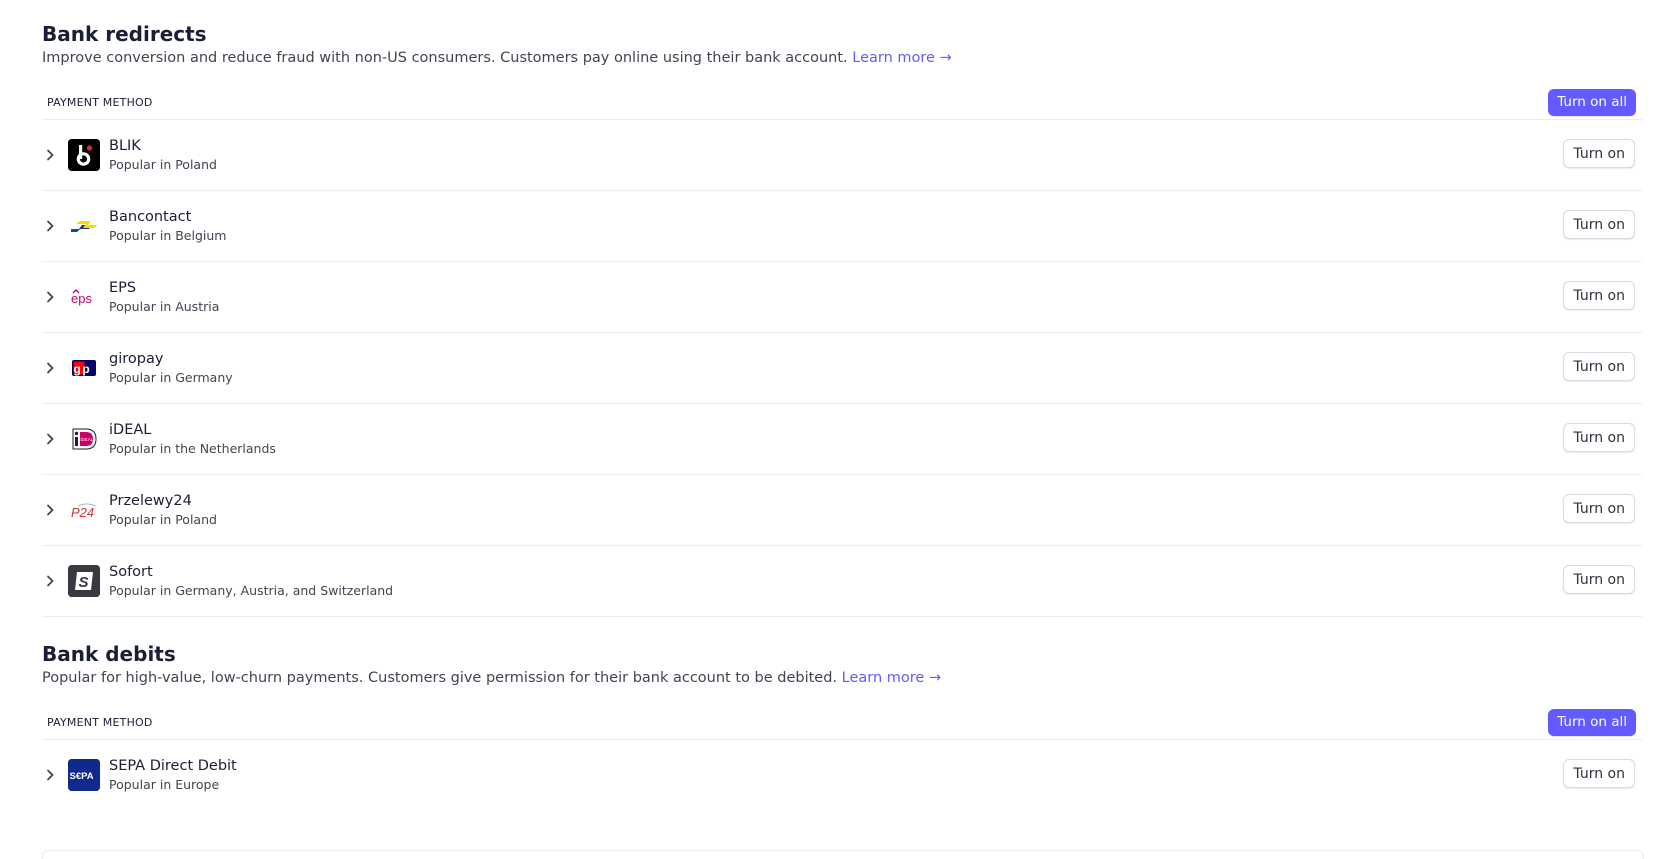  Describe the element at coordinates (842, 226) in the screenshot. I see `table-row: Bancontact Popular in Belgium Turn on` at that location.